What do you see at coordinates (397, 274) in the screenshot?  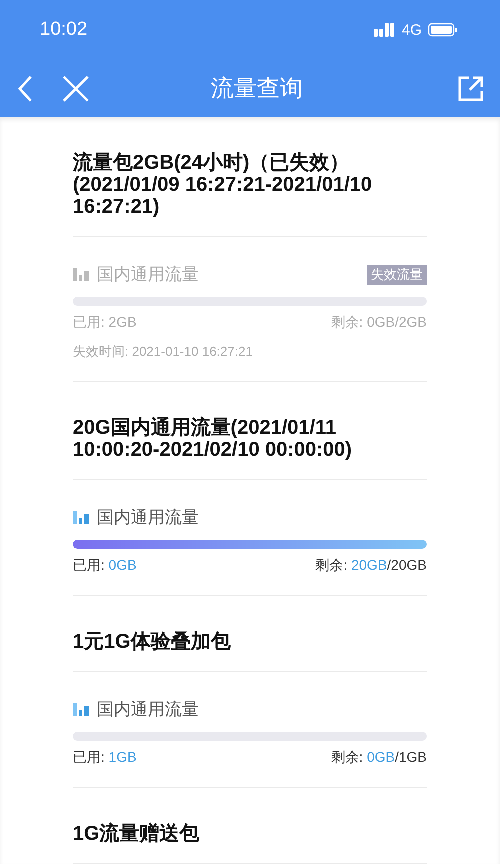 I see `expired-tag: 失效流量` at bounding box center [397, 274].